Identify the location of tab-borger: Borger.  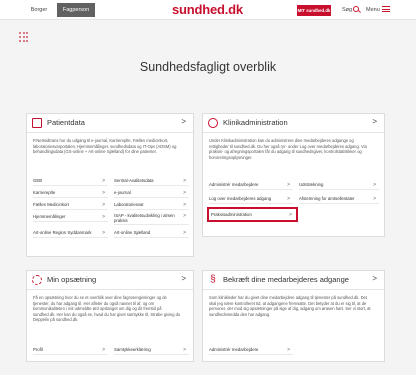
(39, 10).